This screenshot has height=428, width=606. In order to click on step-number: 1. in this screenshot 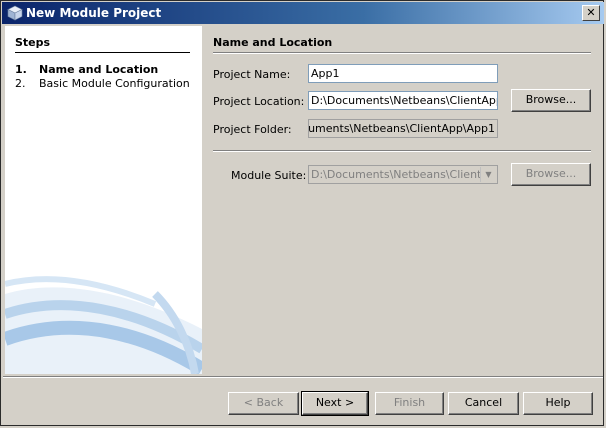, I will do `click(21, 69)`.